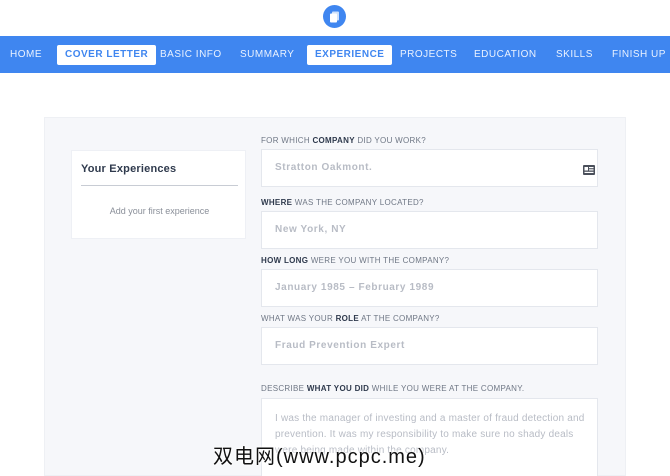 This screenshot has height=476, width=670. I want to click on duration-placeholder: January 1985 – February 1989, so click(355, 287).